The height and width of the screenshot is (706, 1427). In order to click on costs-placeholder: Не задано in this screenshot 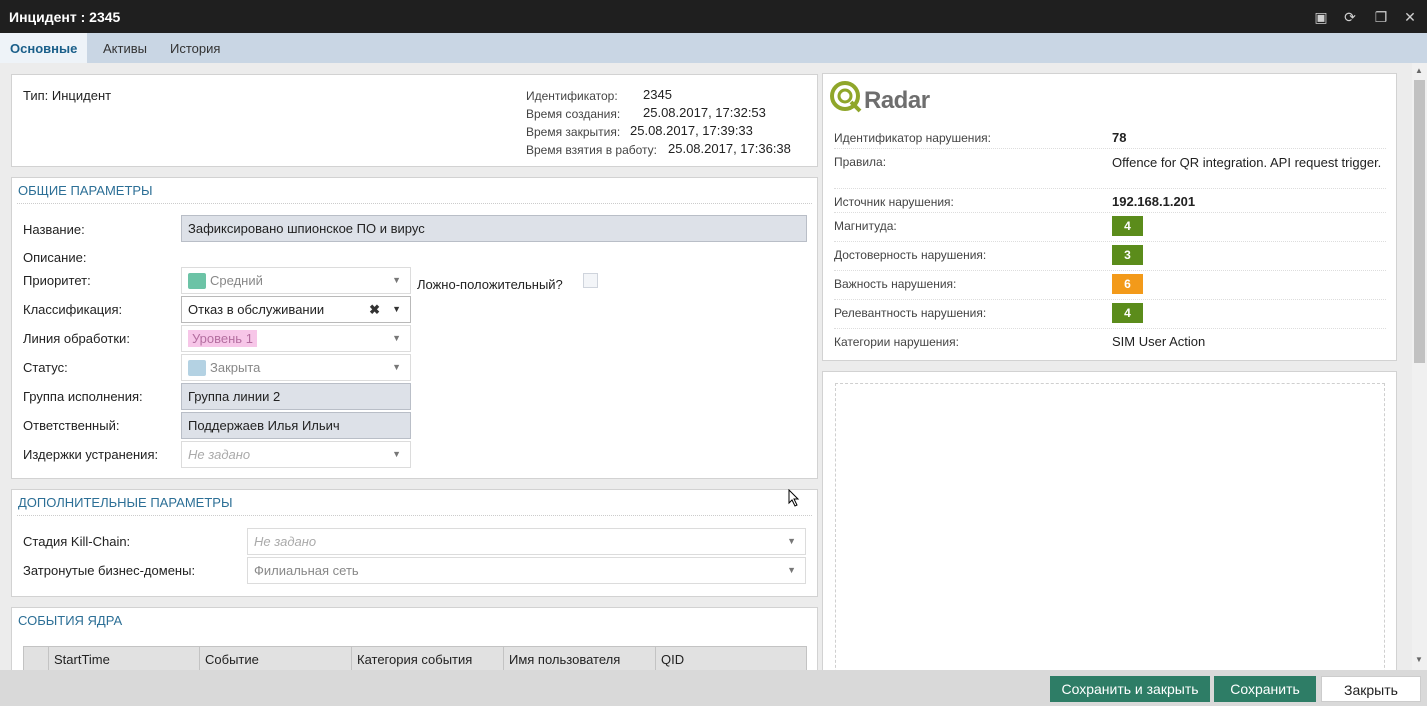, I will do `click(219, 454)`.